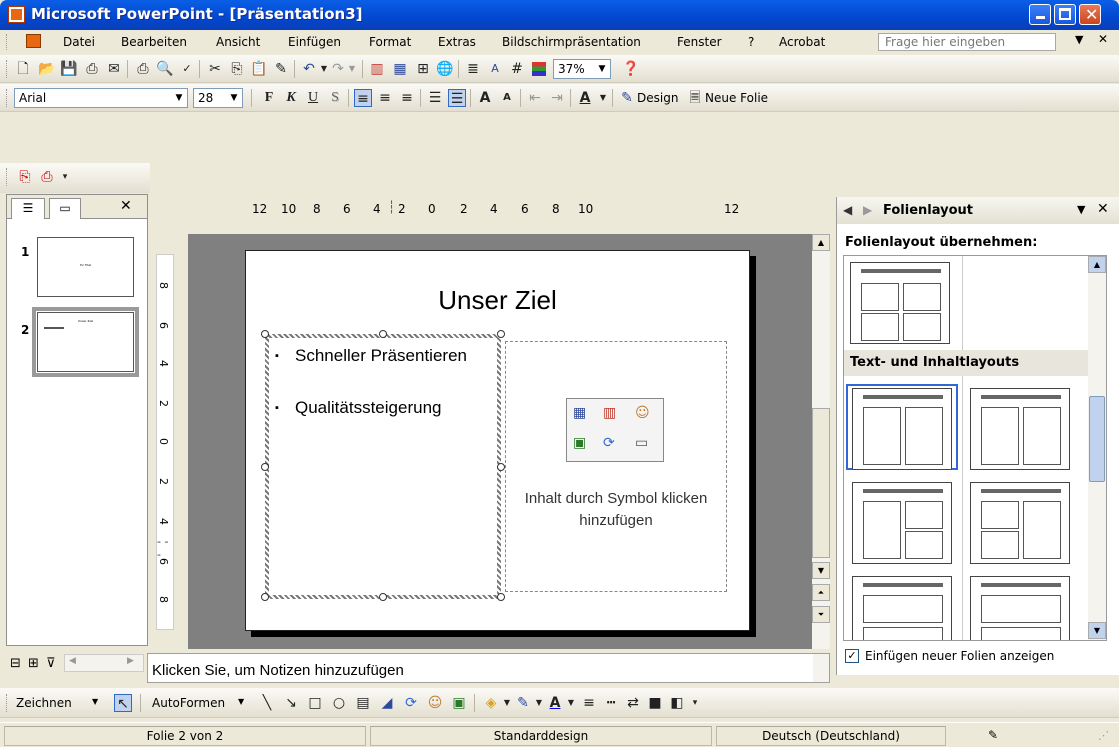 This screenshot has width=1119, height=747. I want to click on redo-dropdown-icon: ▼, so click(352, 69).